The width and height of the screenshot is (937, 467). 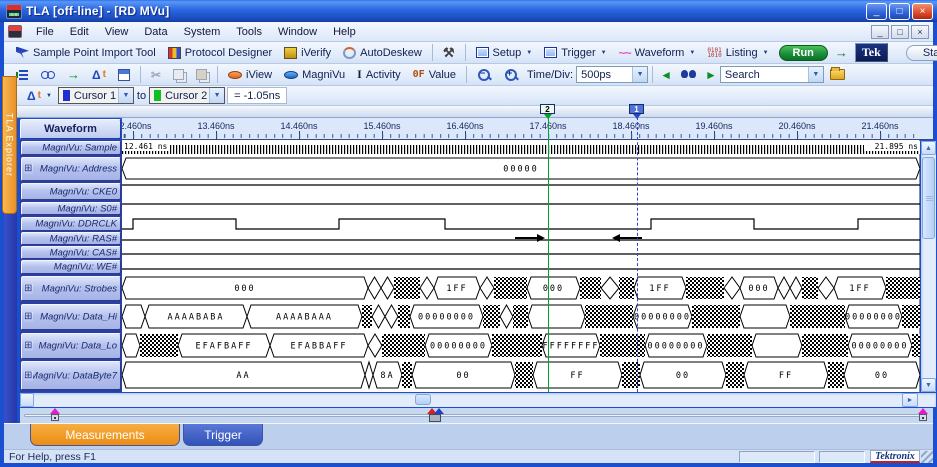 I want to click on signal-label-data_hi: ⊞ MagniVu: Data_Hi, so click(x=71, y=317).